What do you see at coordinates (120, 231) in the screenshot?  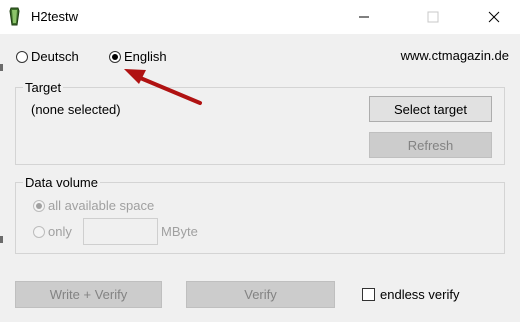 I see `mbyte-amount-input` at bounding box center [120, 231].